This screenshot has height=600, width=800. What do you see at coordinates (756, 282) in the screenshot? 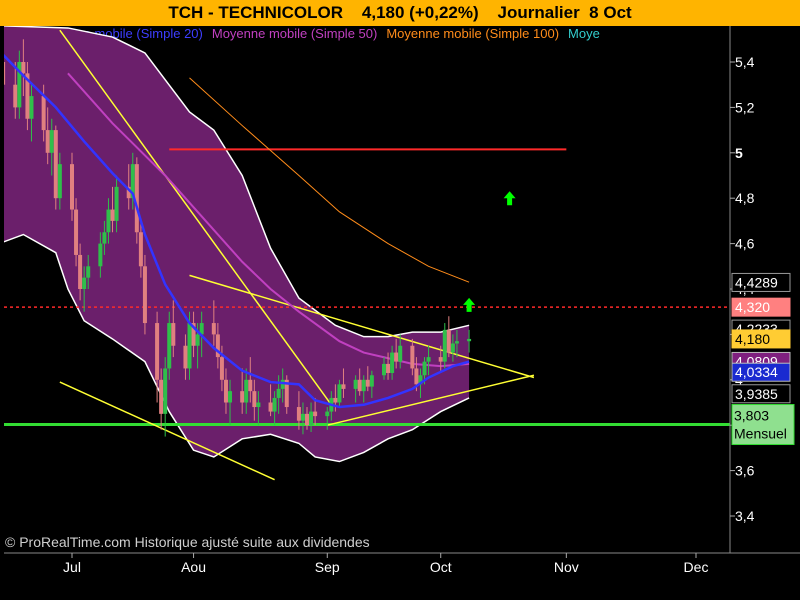
I see `price-label-text: 4,4289` at bounding box center [756, 282].